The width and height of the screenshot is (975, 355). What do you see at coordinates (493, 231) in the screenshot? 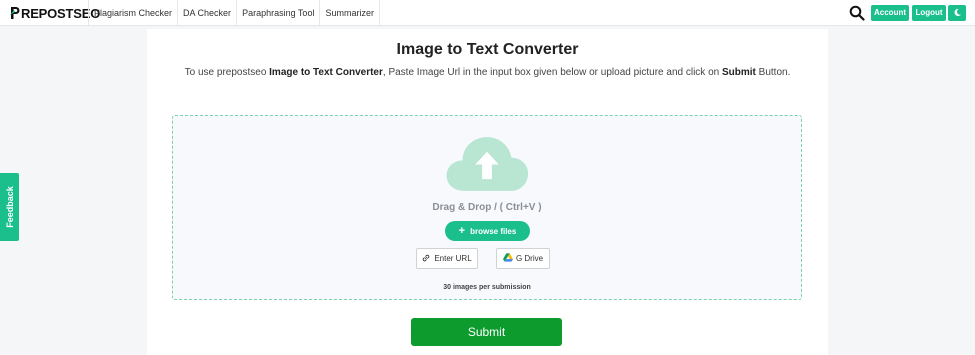
I see `browse-files-label: browse files` at bounding box center [493, 231].